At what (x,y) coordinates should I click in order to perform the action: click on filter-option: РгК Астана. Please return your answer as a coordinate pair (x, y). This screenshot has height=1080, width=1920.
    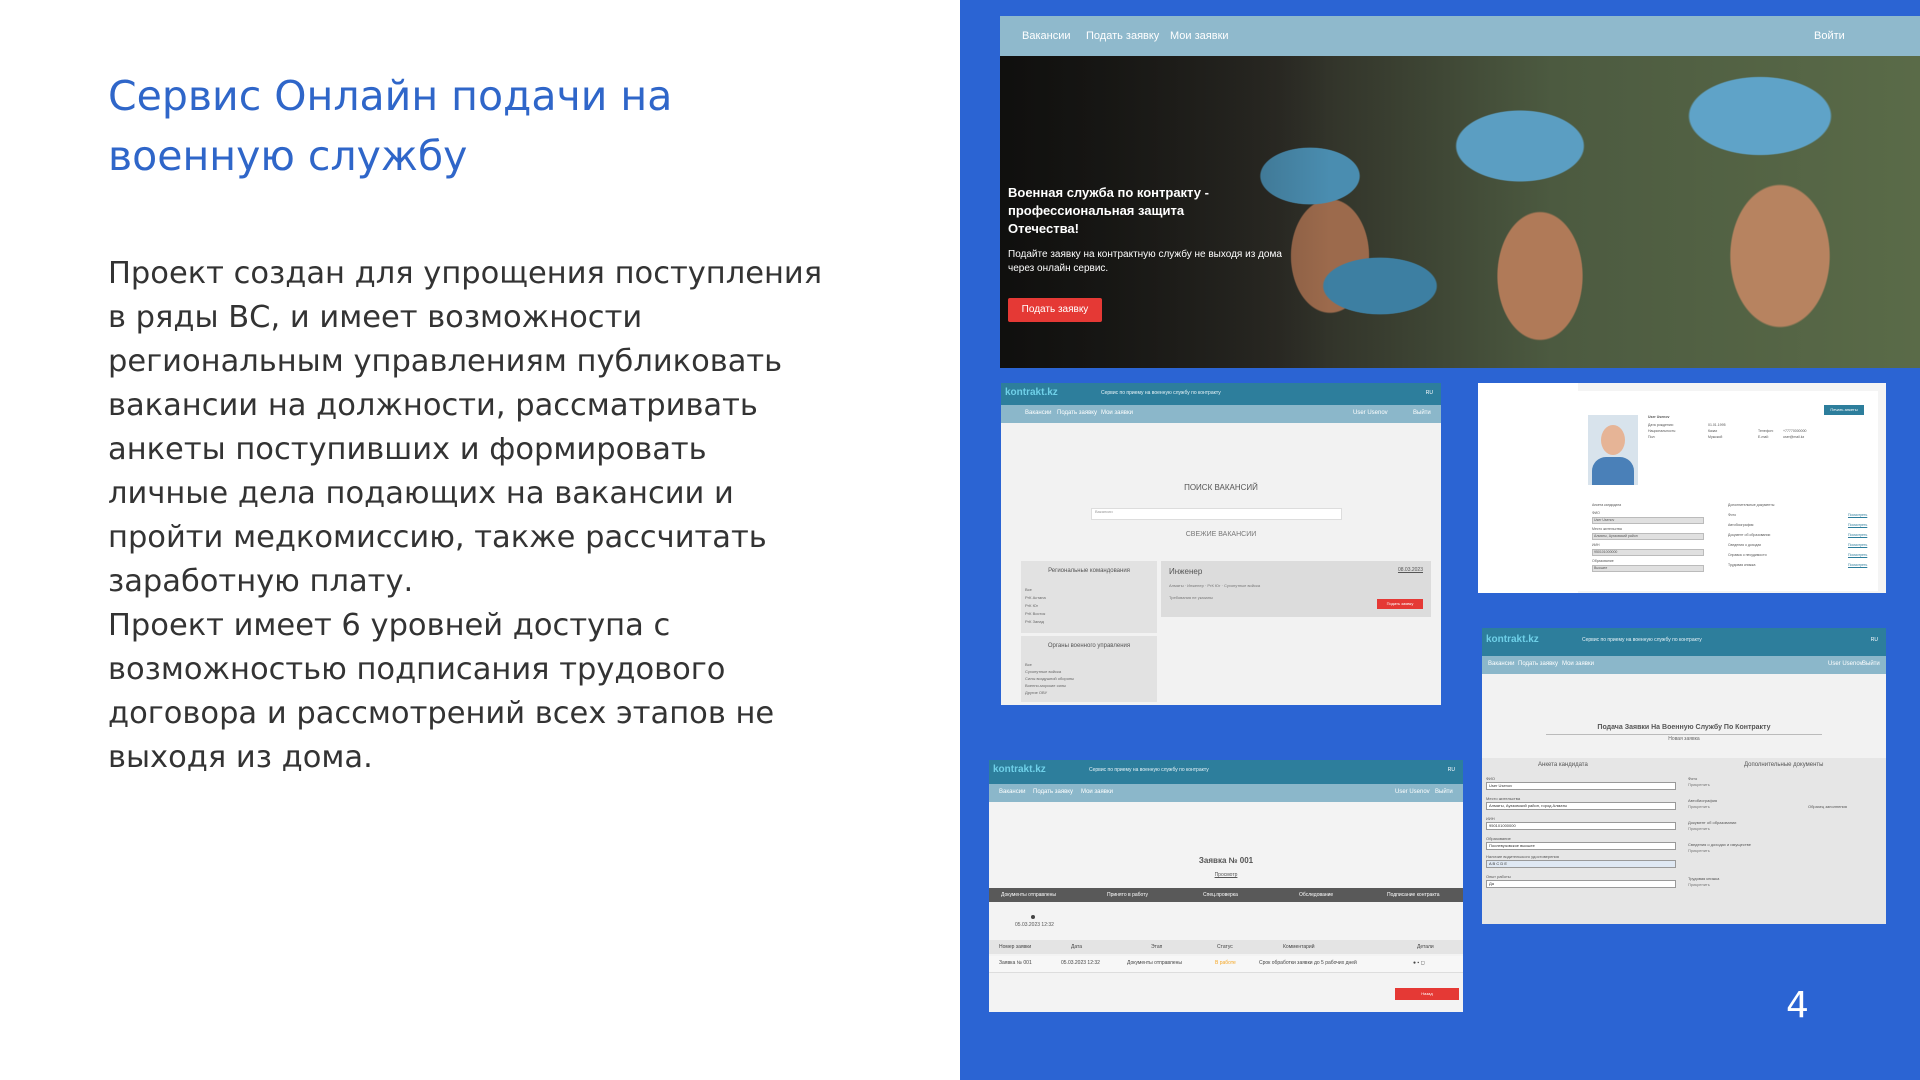
    Looking at the image, I should click on (1035, 597).